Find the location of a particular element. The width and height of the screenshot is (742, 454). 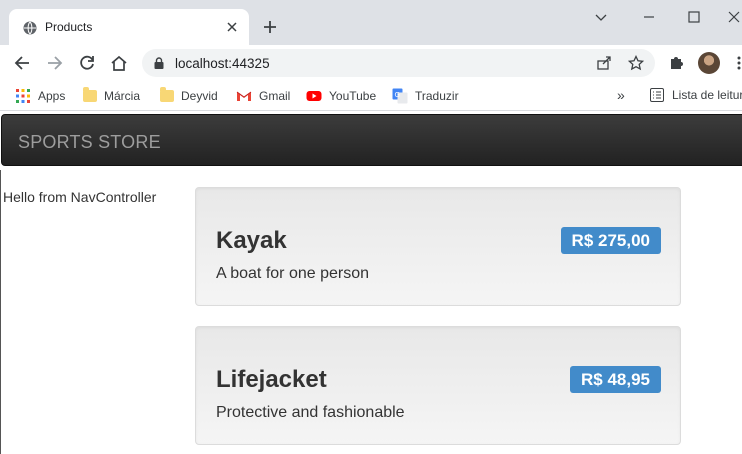

reload-icon is located at coordinates (87, 63).